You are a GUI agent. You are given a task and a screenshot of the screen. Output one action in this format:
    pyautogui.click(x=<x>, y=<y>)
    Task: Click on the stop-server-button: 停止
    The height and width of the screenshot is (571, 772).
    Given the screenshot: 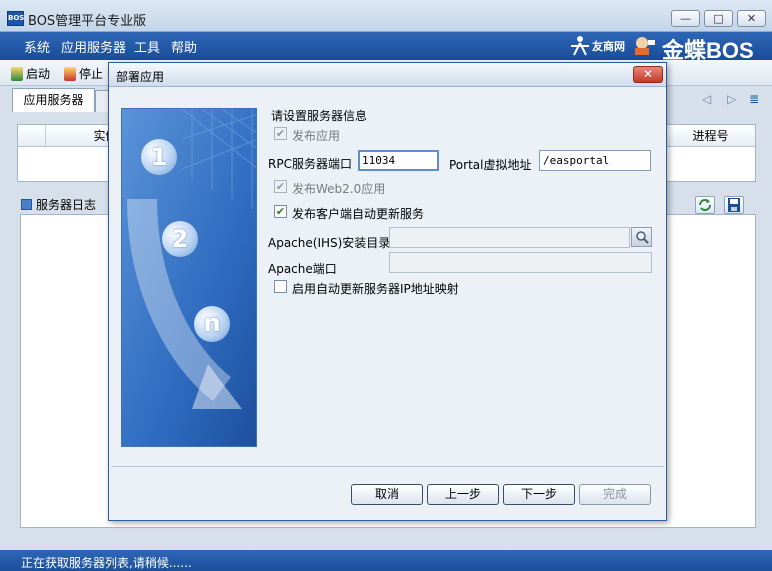 What is the action you would take?
    pyautogui.click(x=83, y=73)
    